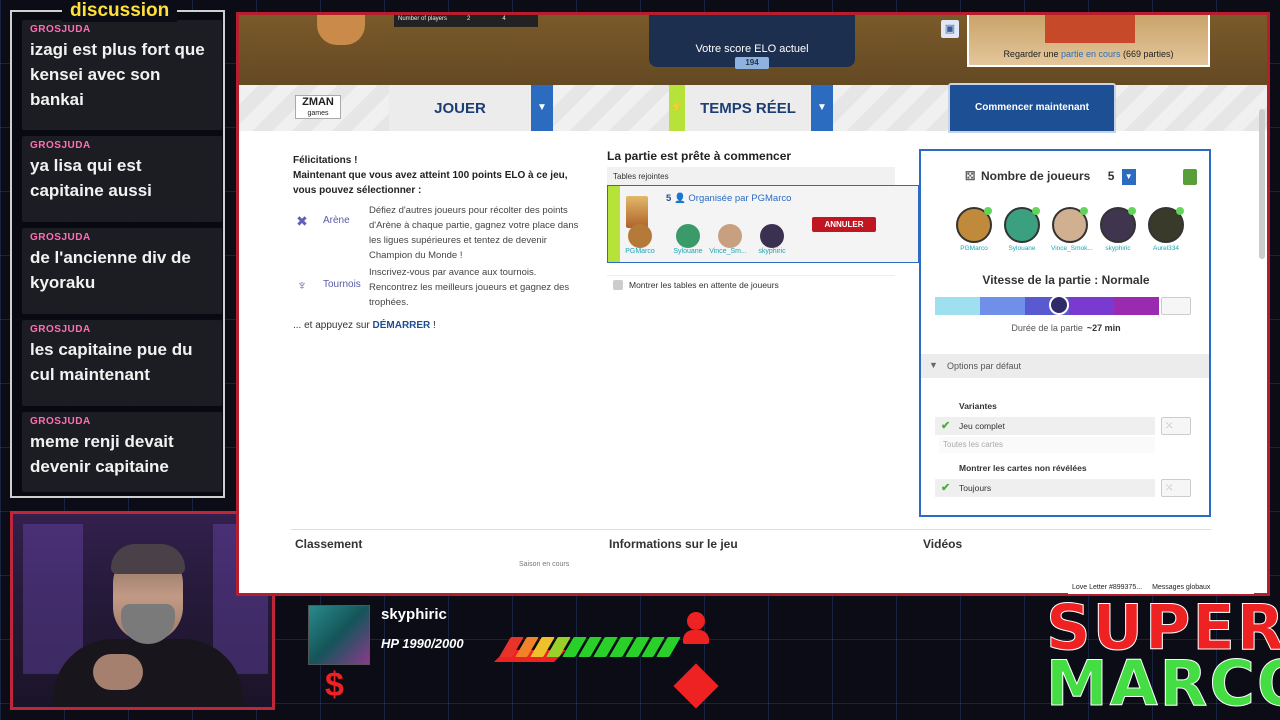 The image size is (1280, 720). What do you see at coordinates (341, 30) in the screenshot?
I see `player-avatar-top` at bounding box center [341, 30].